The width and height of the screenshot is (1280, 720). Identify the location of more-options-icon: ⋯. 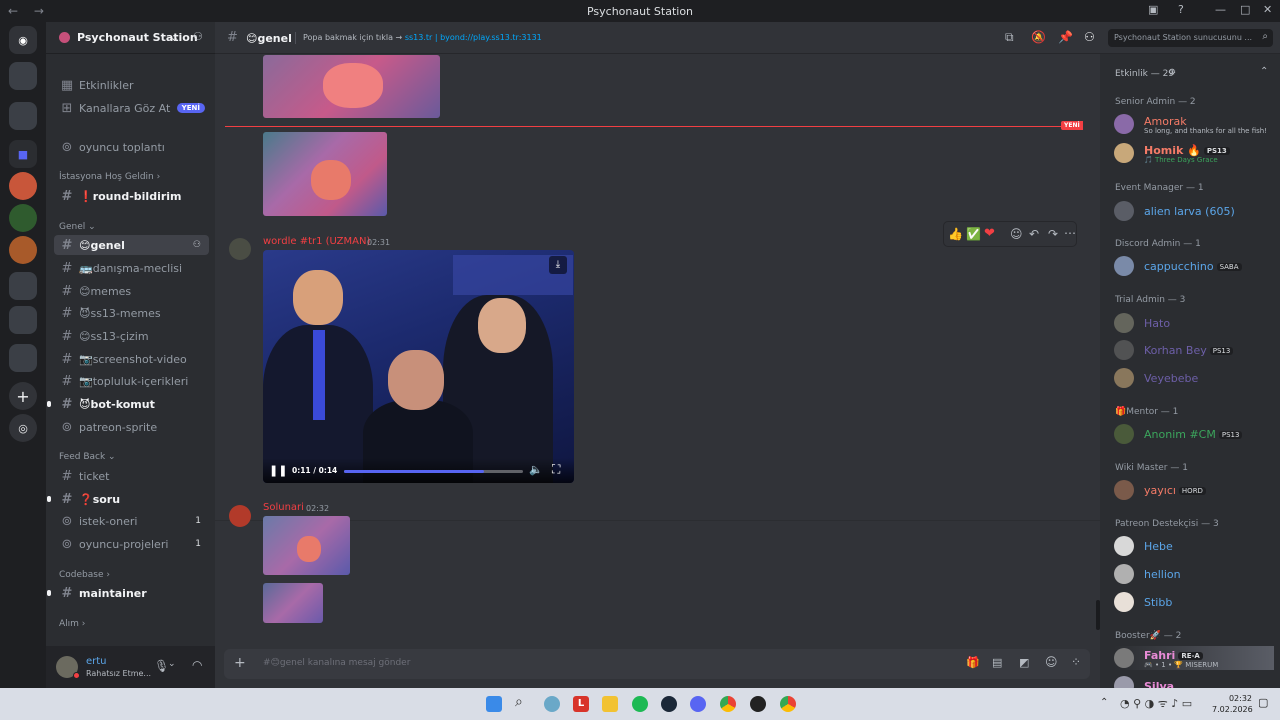
(1070, 233).